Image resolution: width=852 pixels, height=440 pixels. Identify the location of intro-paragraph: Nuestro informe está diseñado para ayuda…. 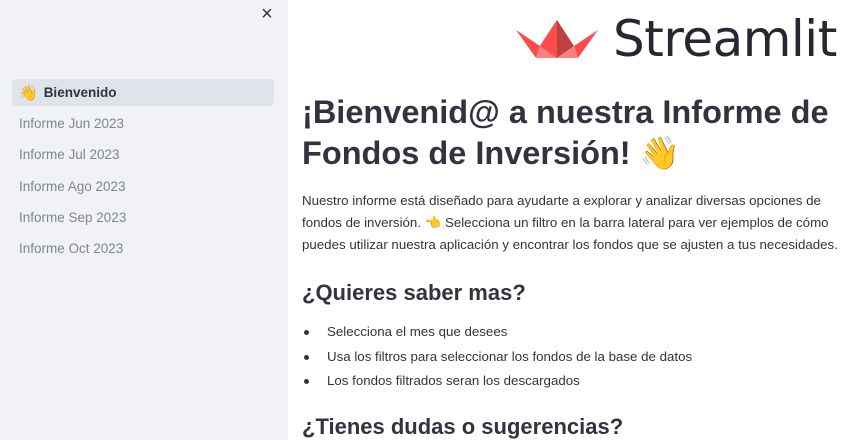
(570, 222).